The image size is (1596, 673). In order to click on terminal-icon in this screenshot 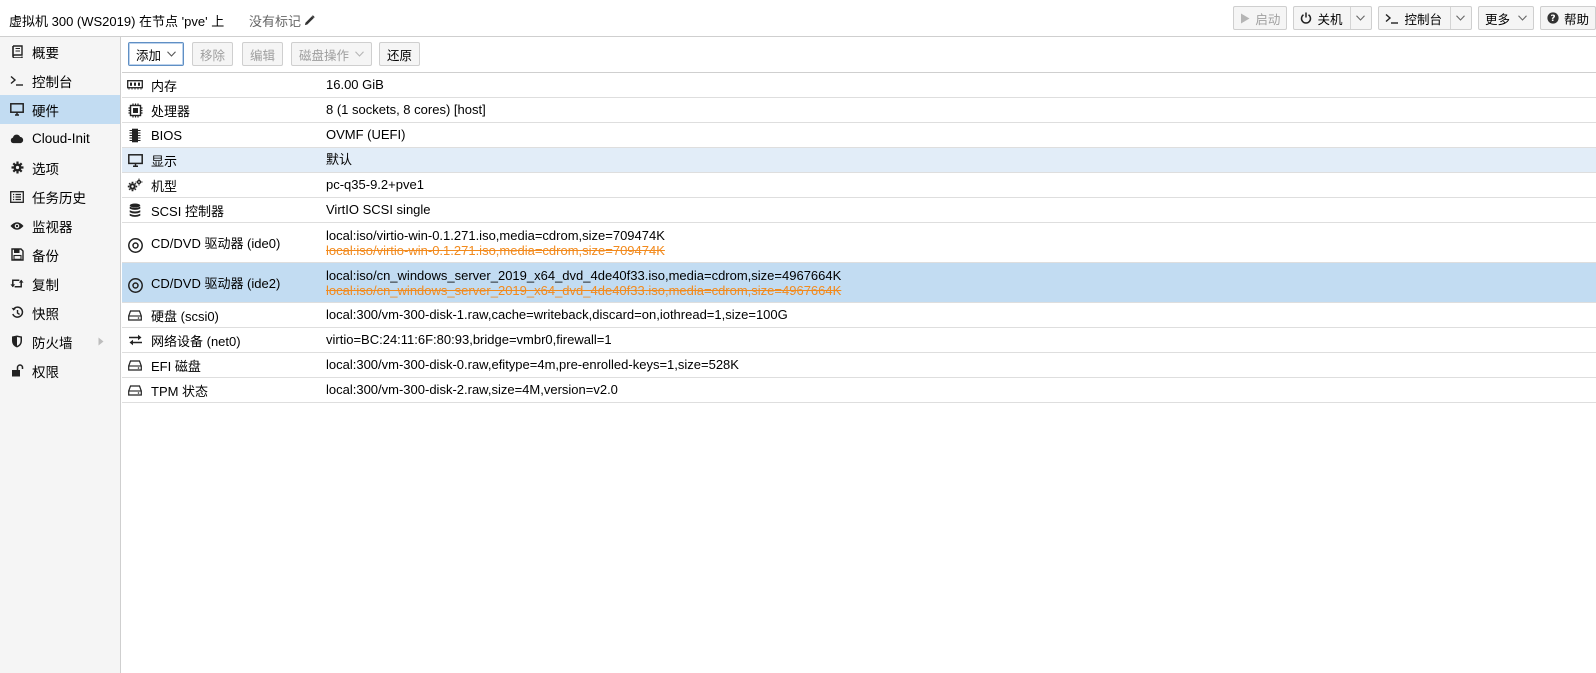, I will do `click(17, 81)`.